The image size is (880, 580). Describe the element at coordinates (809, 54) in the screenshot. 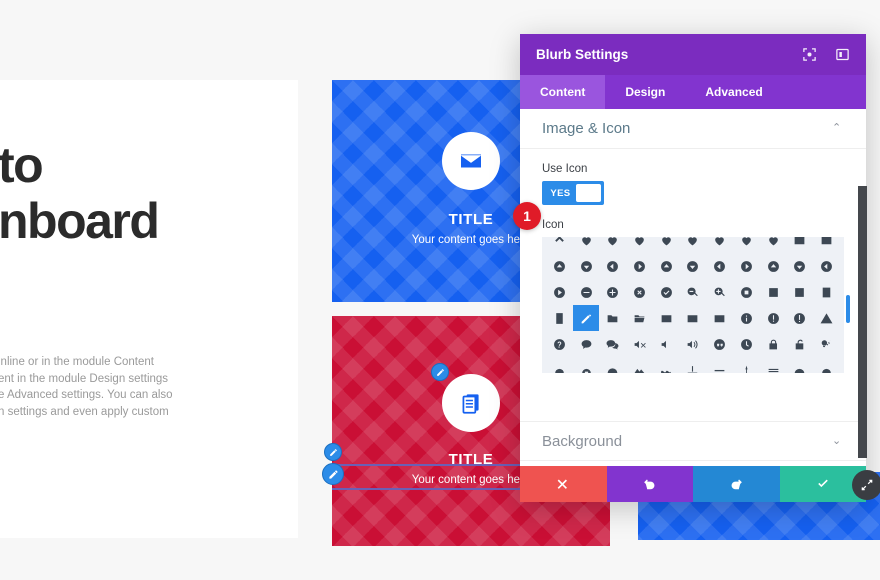

I see `focus-icon` at that location.